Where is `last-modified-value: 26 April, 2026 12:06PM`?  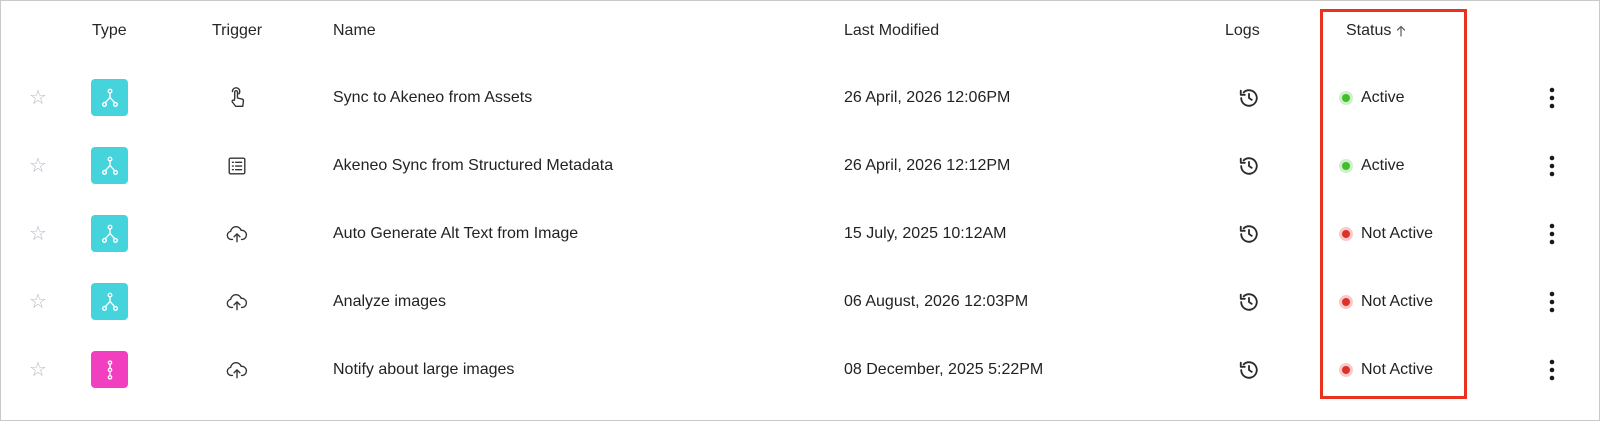
last-modified-value: 26 April, 2026 12:06PM is located at coordinates (927, 97).